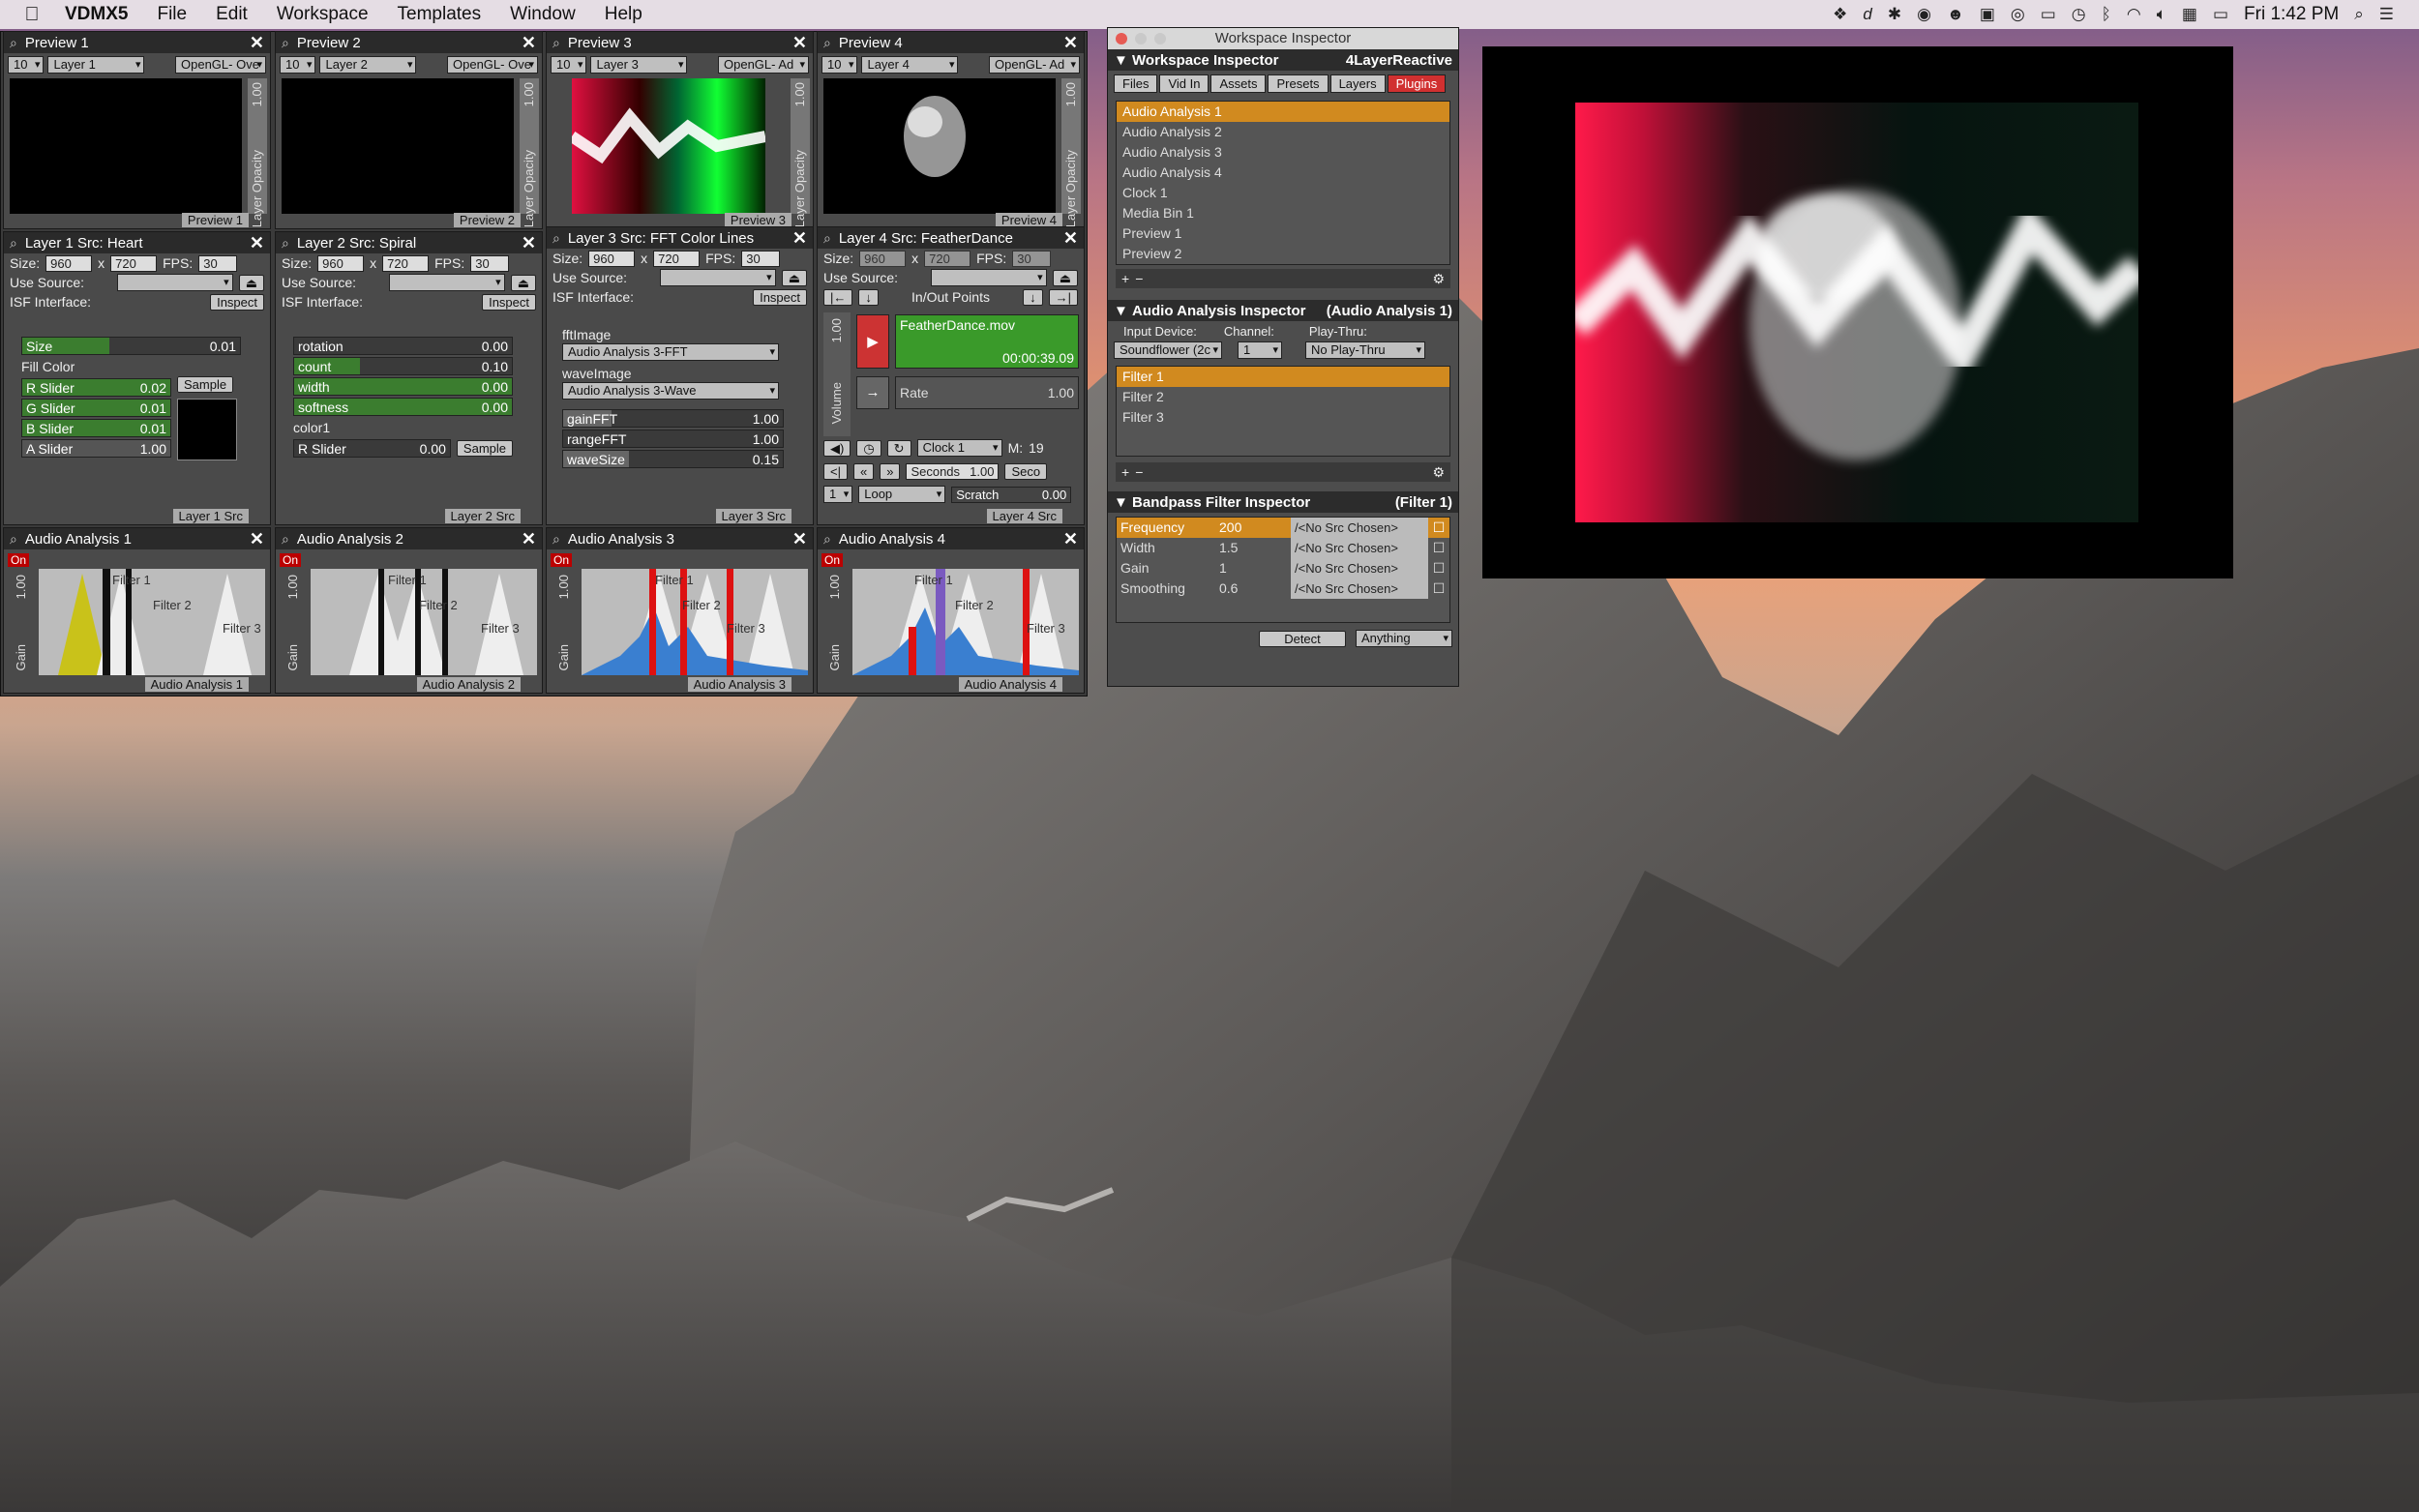 This screenshot has height=1512, width=2419. What do you see at coordinates (836, 471) in the screenshot?
I see `step-back-button: <|` at bounding box center [836, 471].